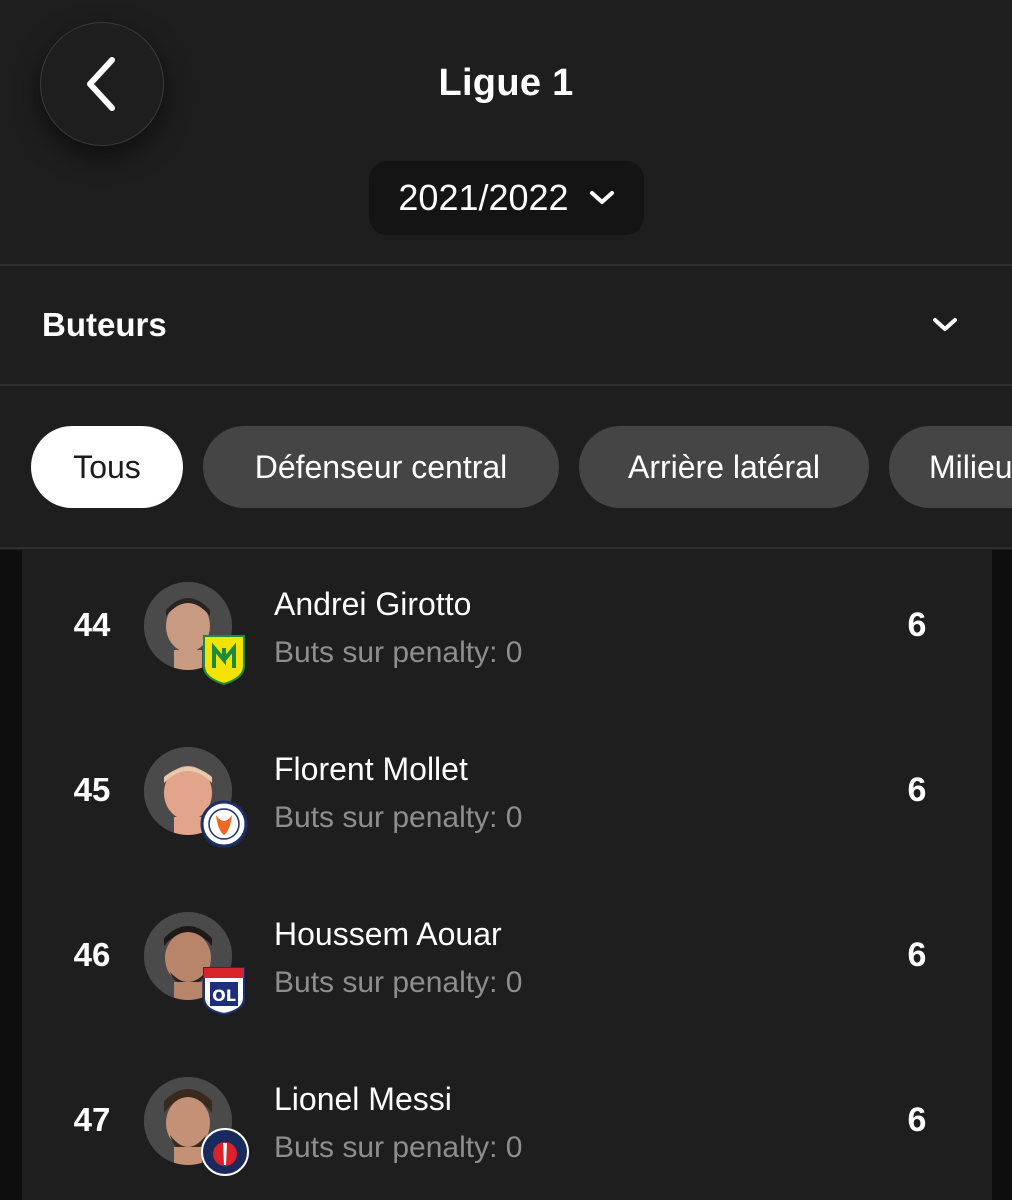 Image resolution: width=1012 pixels, height=1200 pixels. Describe the element at coordinates (381, 467) in the screenshot. I see `filter-chip-defenseur-central: Défenseur central` at that location.